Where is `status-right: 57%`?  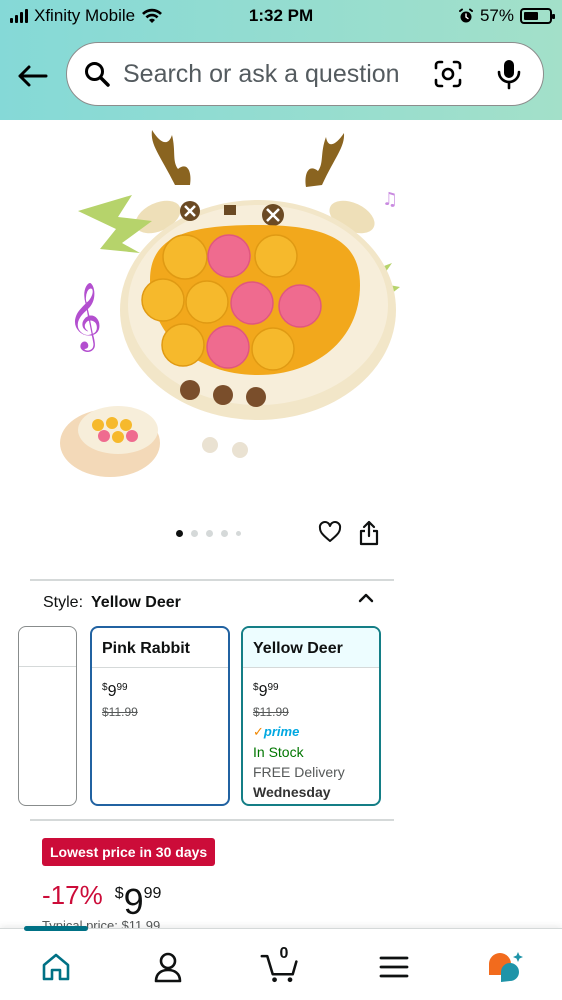 status-right: 57% is located at coordinates (506, 16).